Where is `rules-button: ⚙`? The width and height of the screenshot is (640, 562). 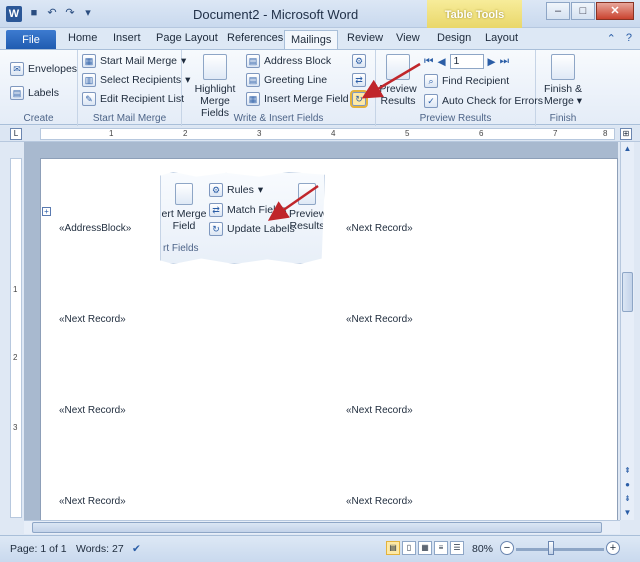
rules-button: ⚙ is located at coordinates (359, 61).